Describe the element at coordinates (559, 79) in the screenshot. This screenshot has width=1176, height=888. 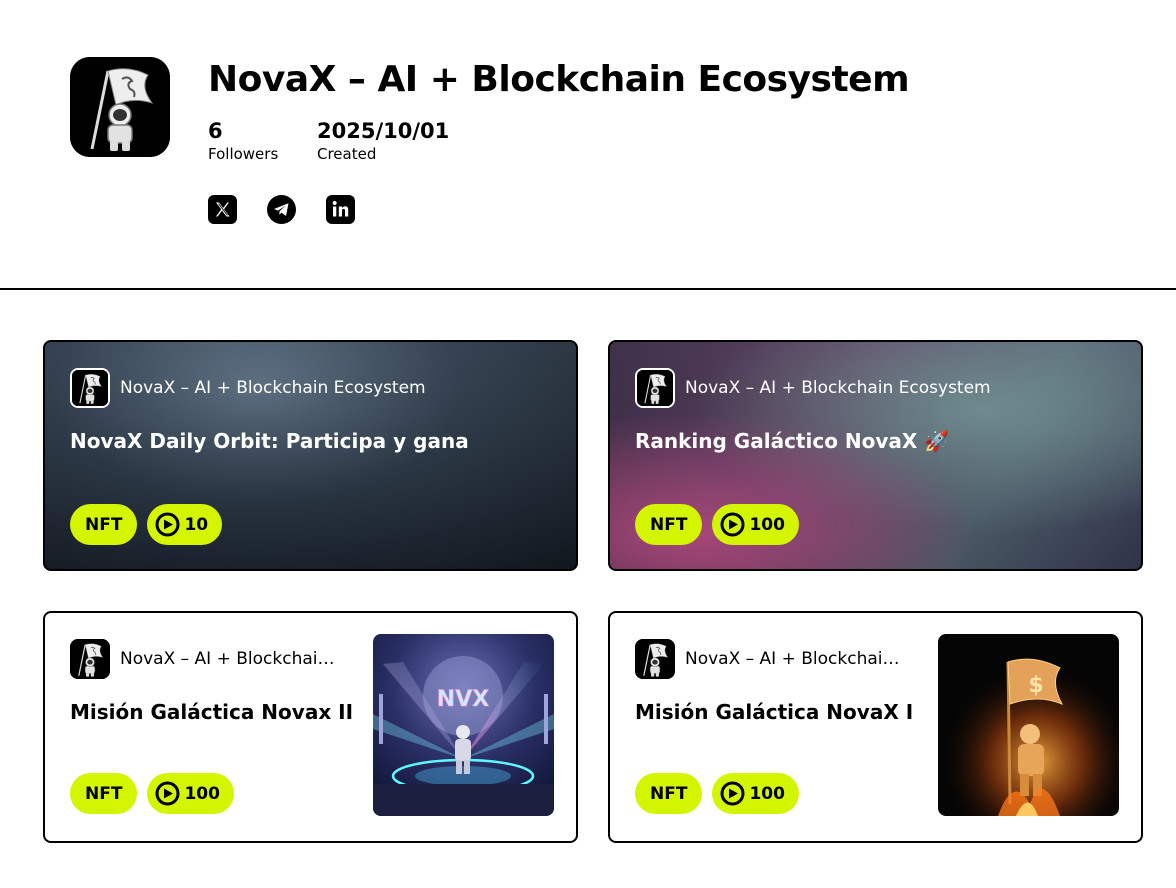
I see `profile-title: NovaX – AI + Blockchain Ecosystem` at that location.